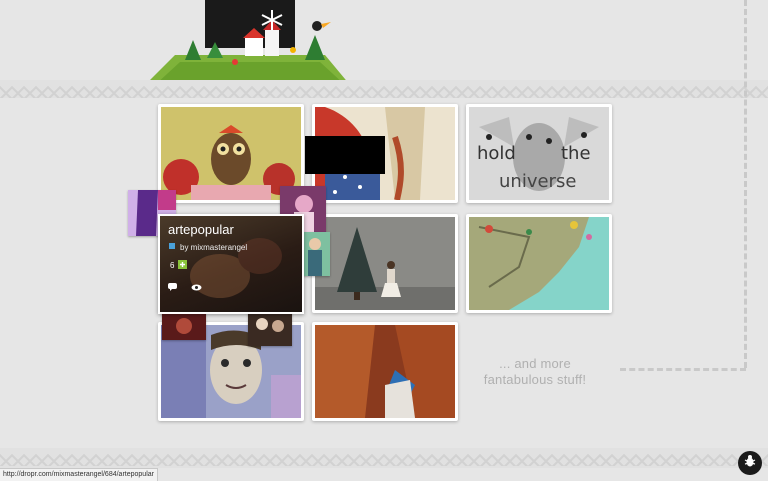 This screenshot has height=481, width=768. I want to click on mini-thumb-couple, so click(270, 329).